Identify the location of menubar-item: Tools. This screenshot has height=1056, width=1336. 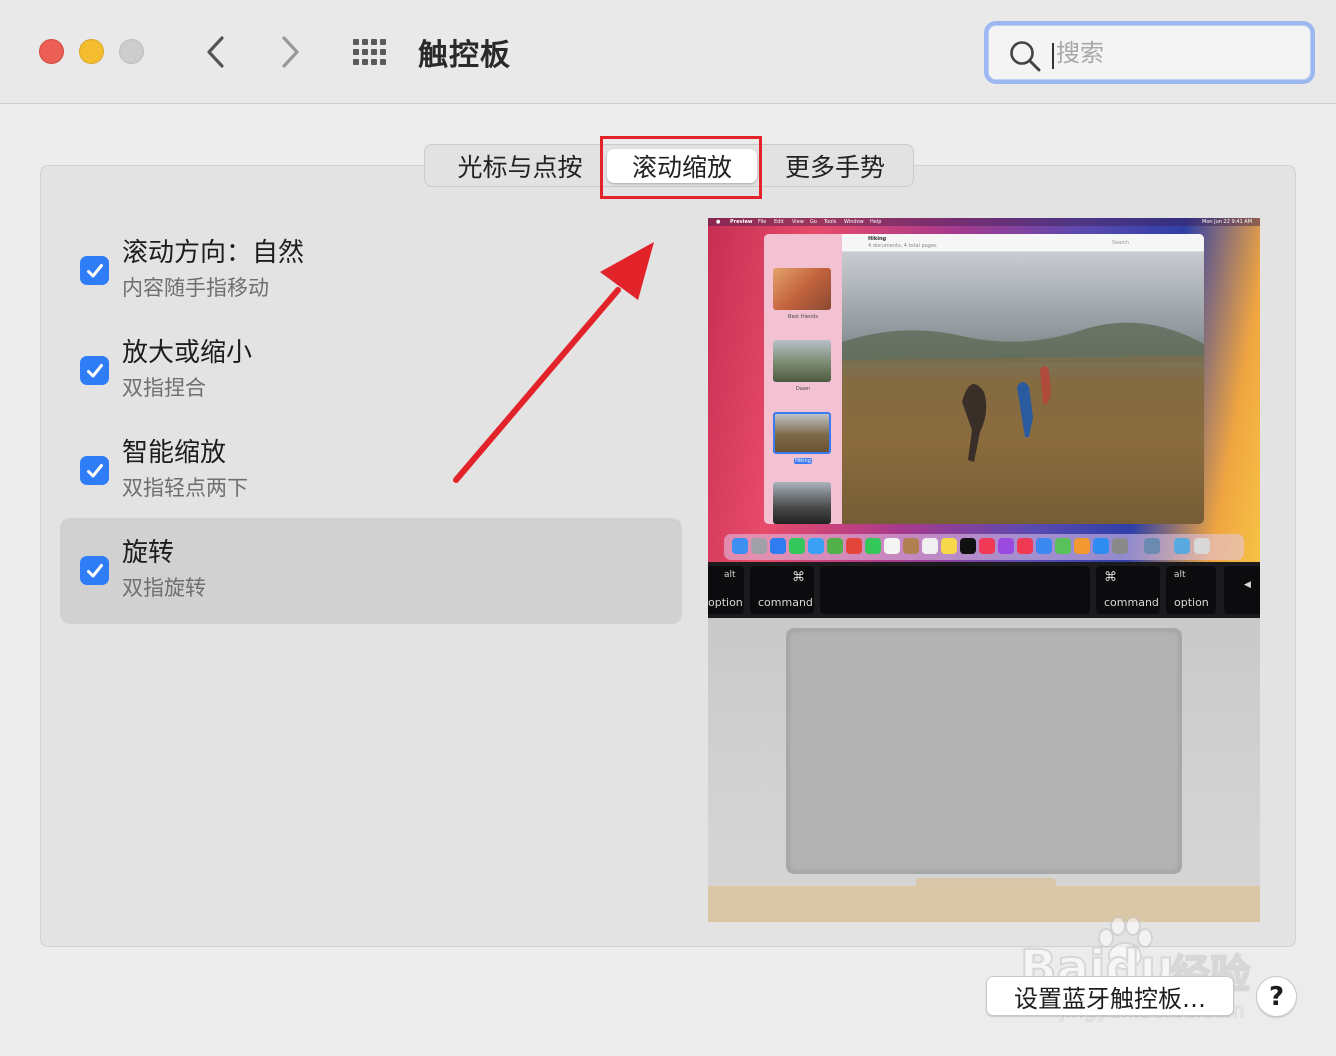
(830, 222).